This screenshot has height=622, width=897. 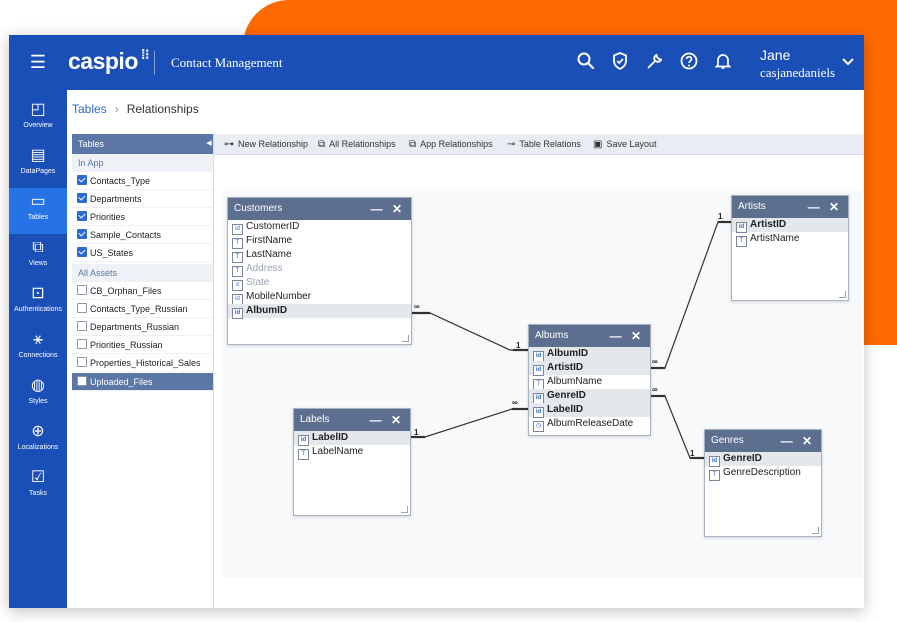 What do you see at coordinates (790, 248) in the screenshot?
I see `entity-artists: Artists — ✕ id ArtistID T ArtistName` at bounding box center [790, 248].